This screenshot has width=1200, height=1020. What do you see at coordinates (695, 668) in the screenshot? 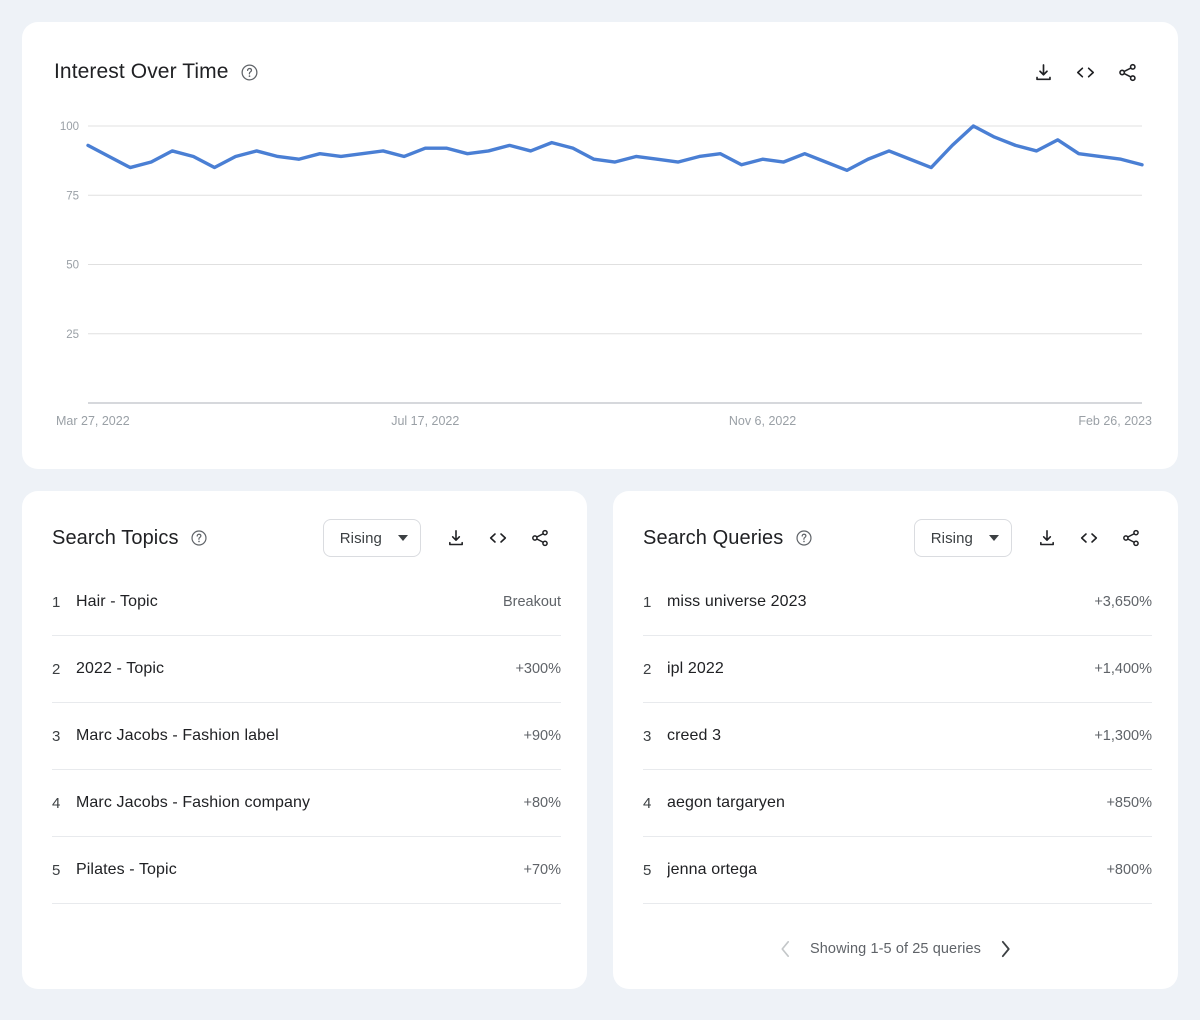
I see `queries-item-label: ipl 2022` at bounding box center [695, 668].